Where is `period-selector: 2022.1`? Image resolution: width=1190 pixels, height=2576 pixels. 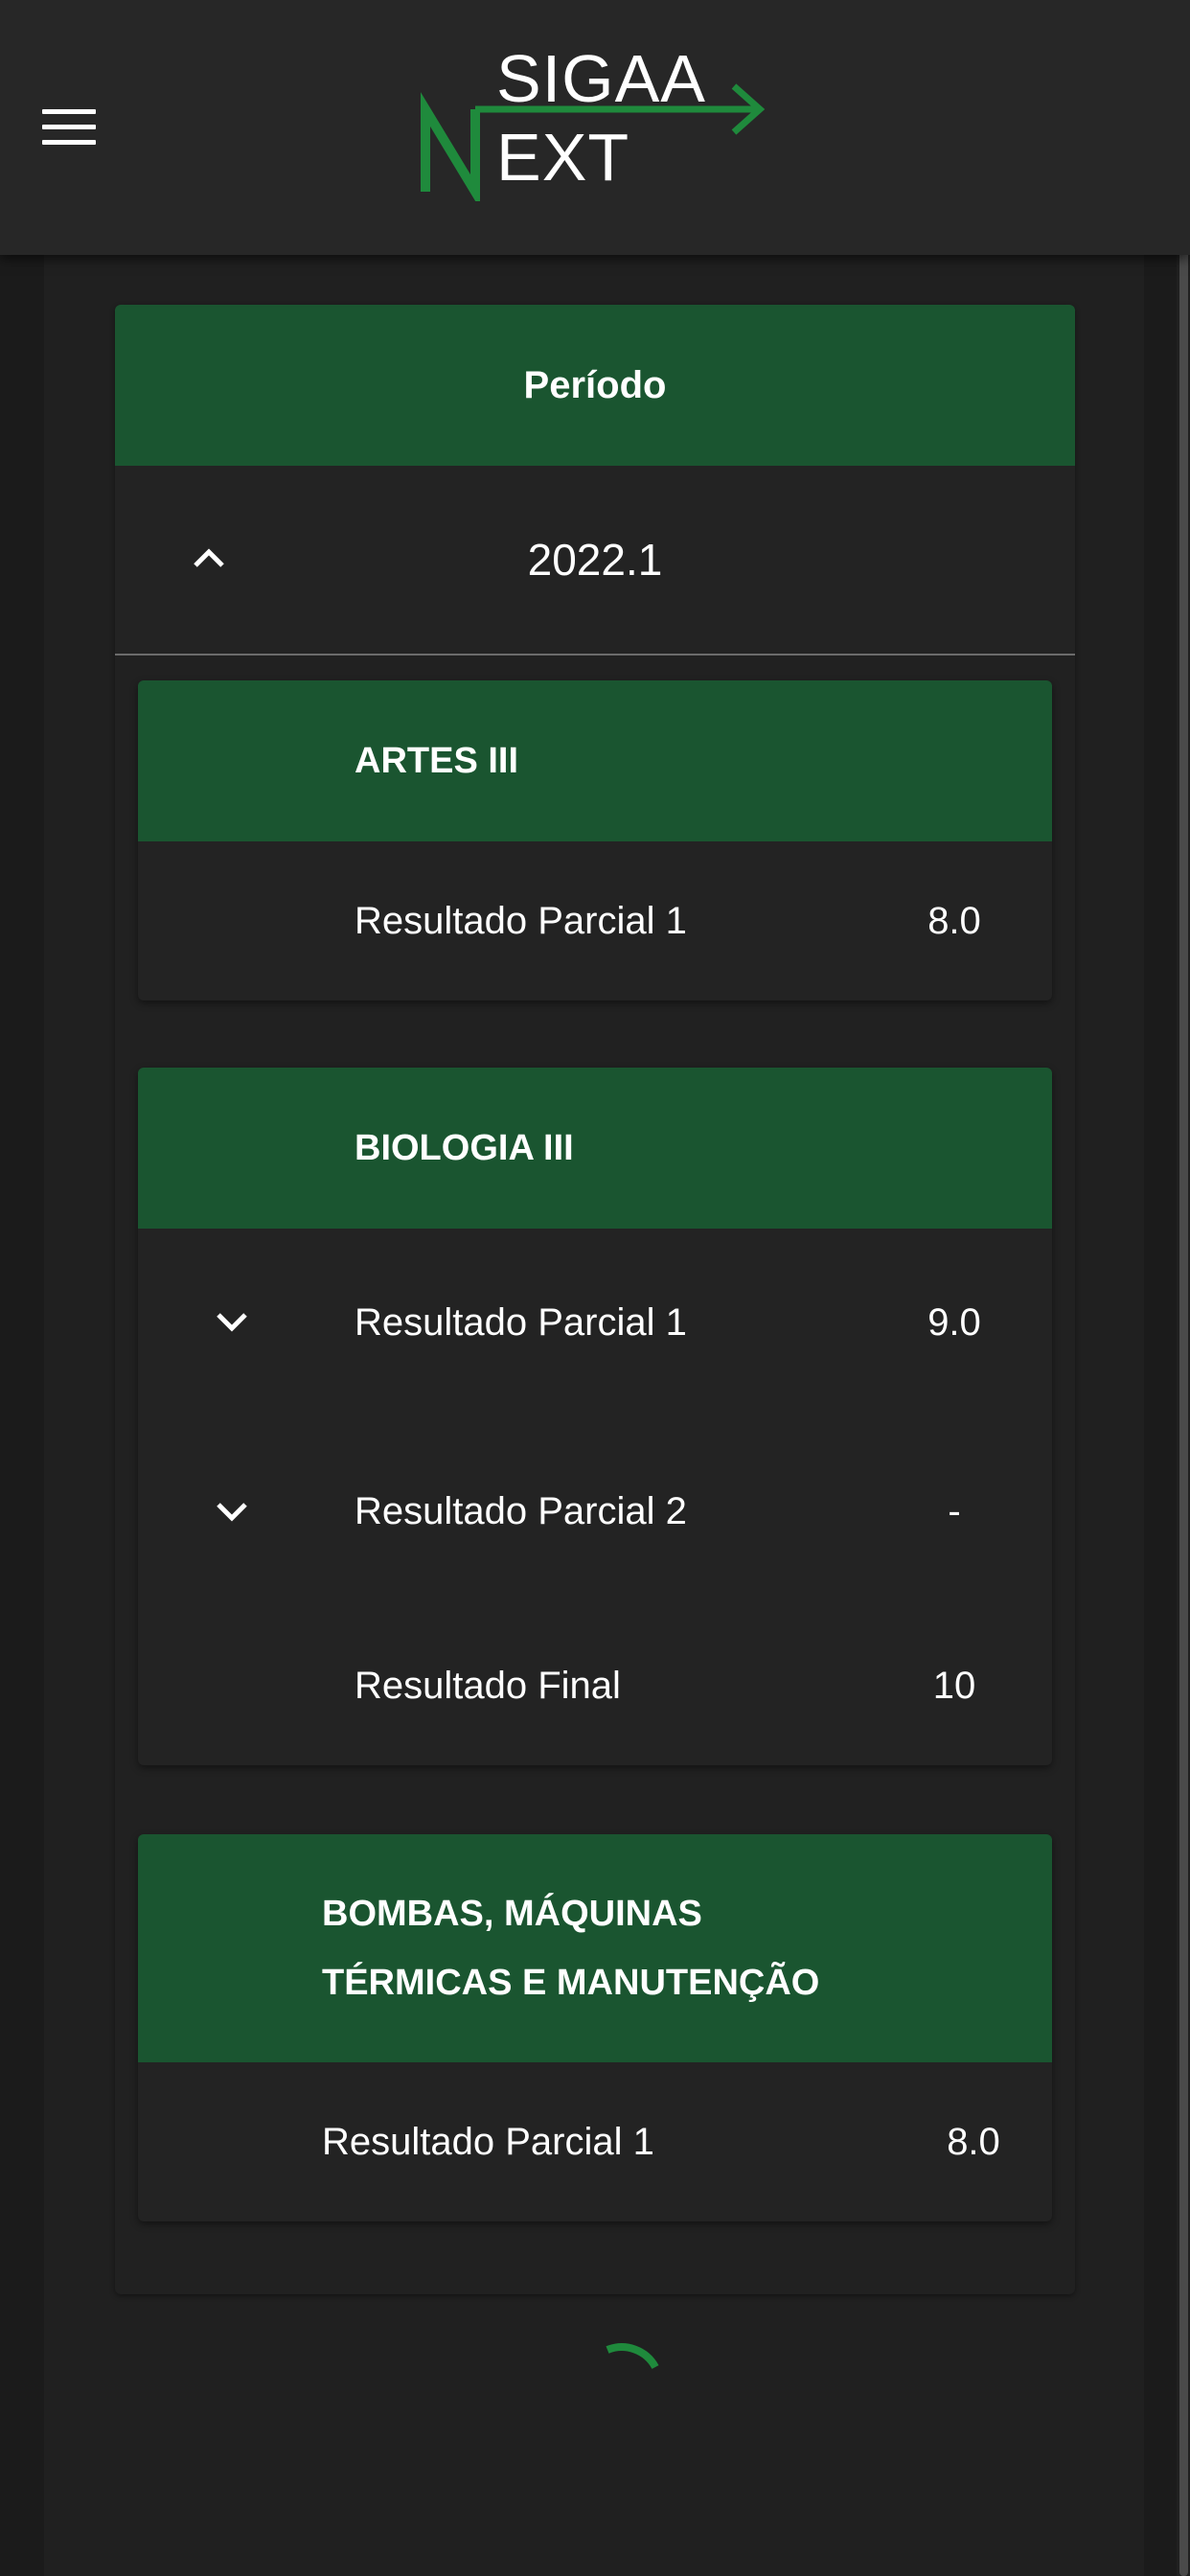 period-selector: 2022.1 is located at coordinates (595, 561).